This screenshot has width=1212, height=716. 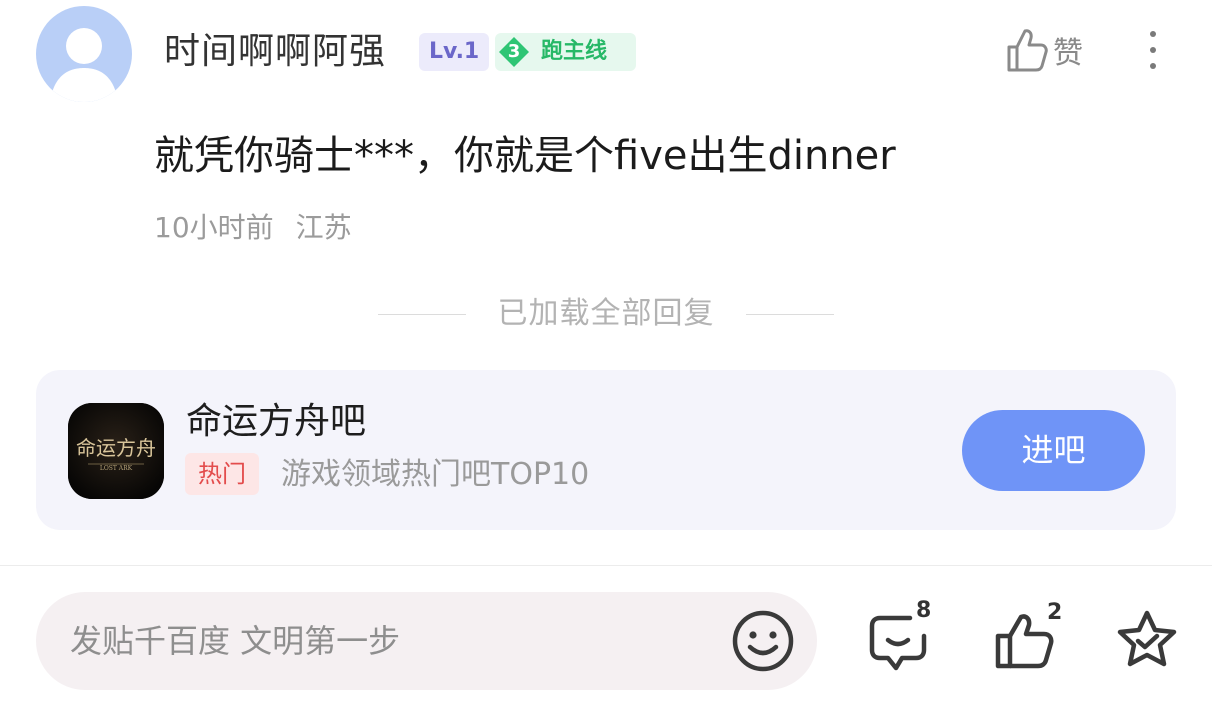 I want to click on post-location: 江苏, so click(x=323, y=227).